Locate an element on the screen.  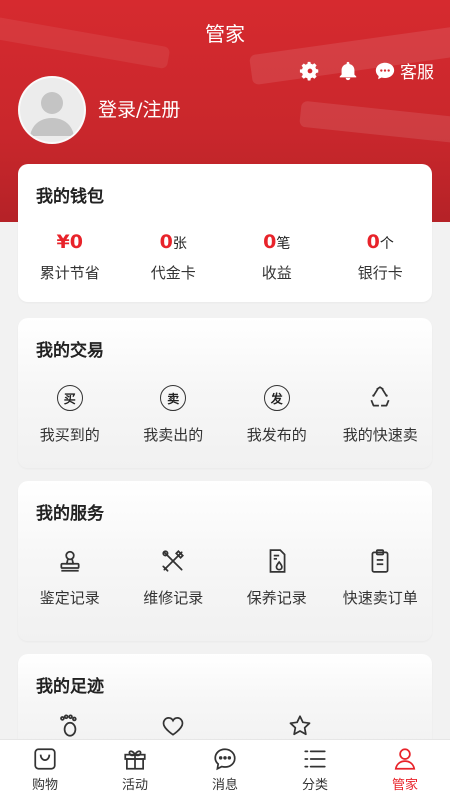
publish-icon-char: 发 is located at coordinates (276, 398).